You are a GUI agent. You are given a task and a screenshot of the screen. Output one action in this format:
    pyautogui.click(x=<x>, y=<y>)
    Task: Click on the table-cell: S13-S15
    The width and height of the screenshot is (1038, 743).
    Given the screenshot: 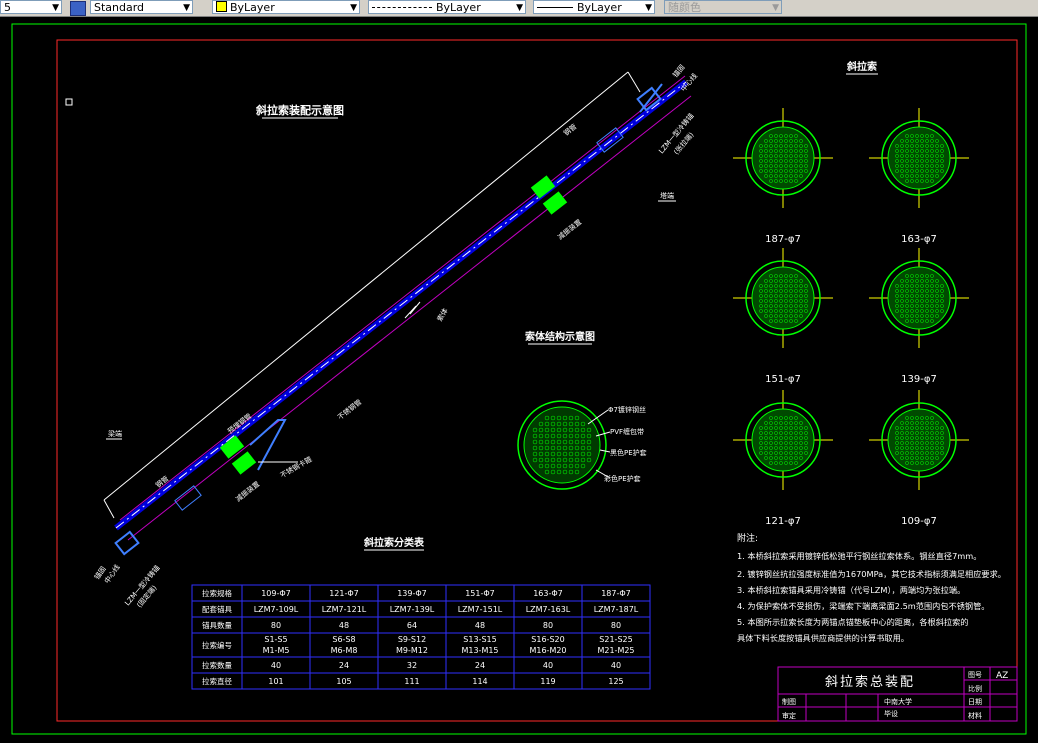 What is the action you would take?
    pyautogui.click(x=479, y=639)
    